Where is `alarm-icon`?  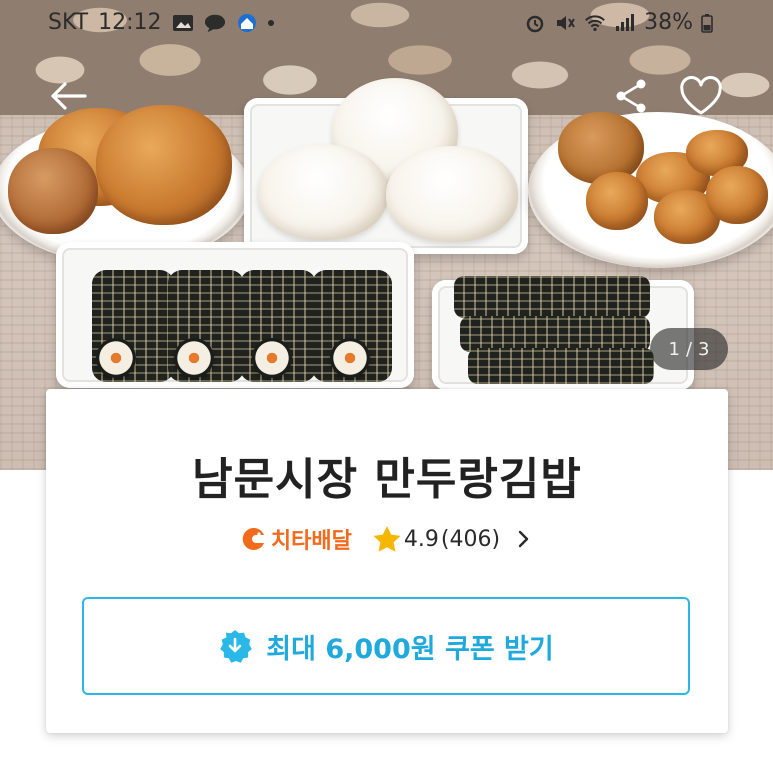 alarm-icon is located at coordinates (535, 23).